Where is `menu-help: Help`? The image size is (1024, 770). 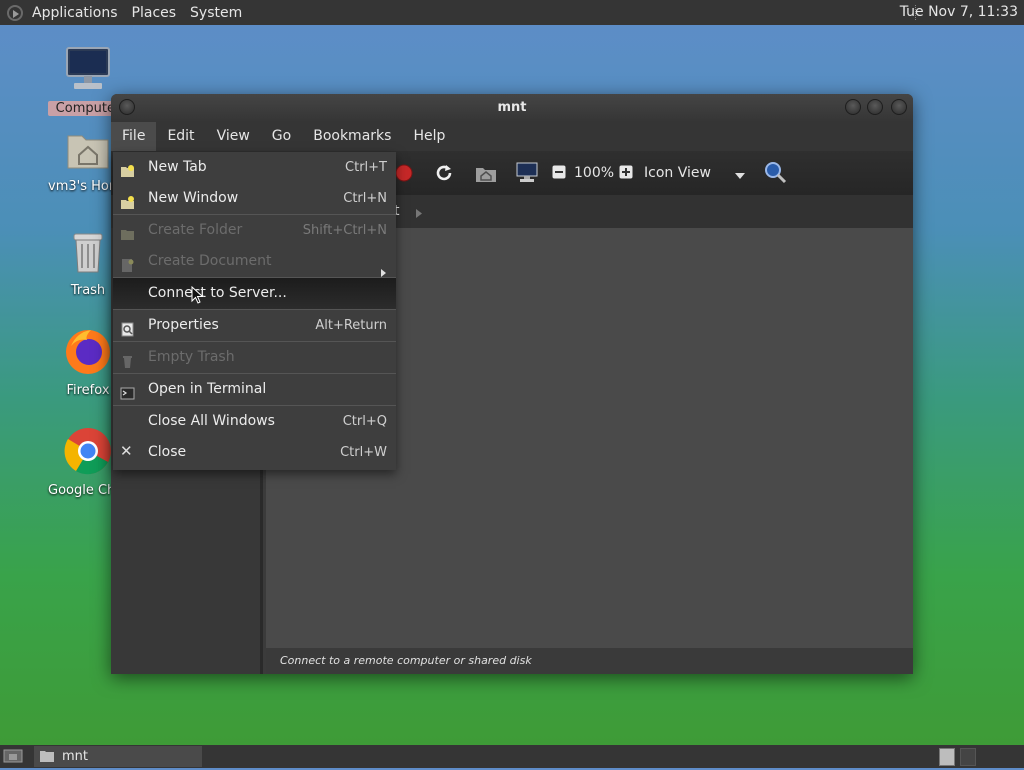
menu-help: Help is located at coordinates (429, 136).